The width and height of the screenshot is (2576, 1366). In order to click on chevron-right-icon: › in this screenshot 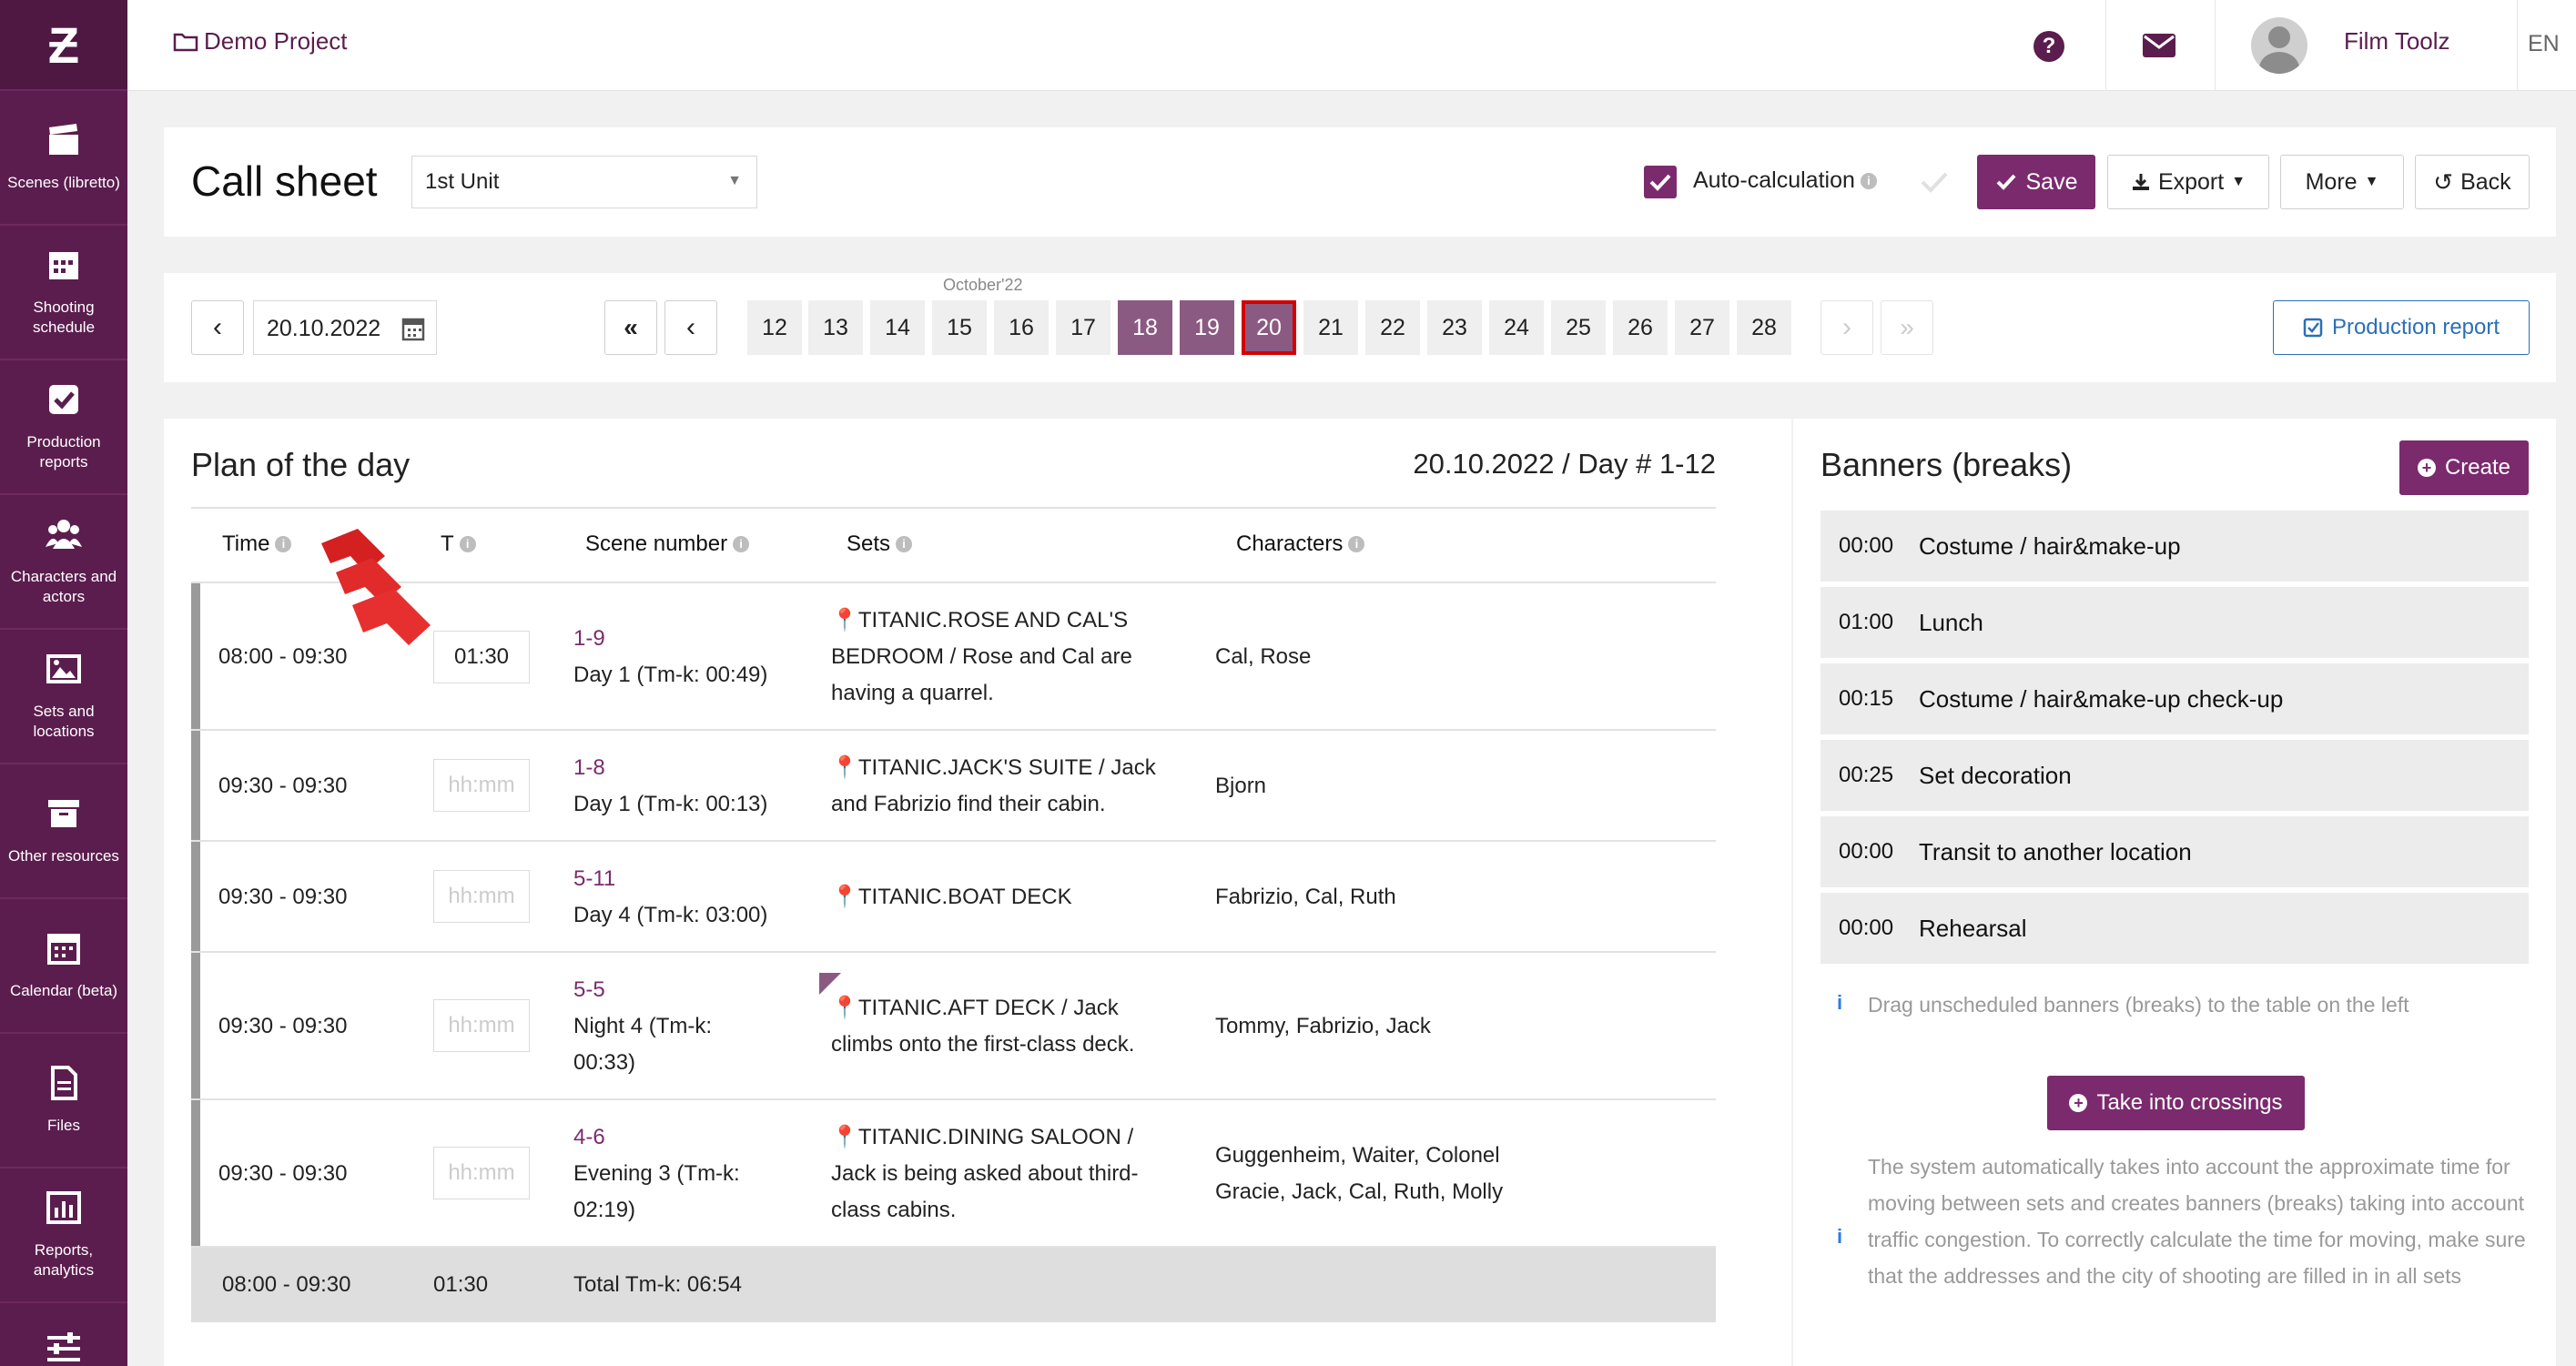, I will do `click(1846, 327)`.